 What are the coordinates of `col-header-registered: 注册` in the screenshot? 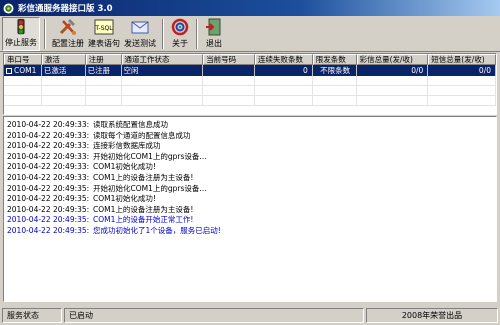 It's located at (103, 59).